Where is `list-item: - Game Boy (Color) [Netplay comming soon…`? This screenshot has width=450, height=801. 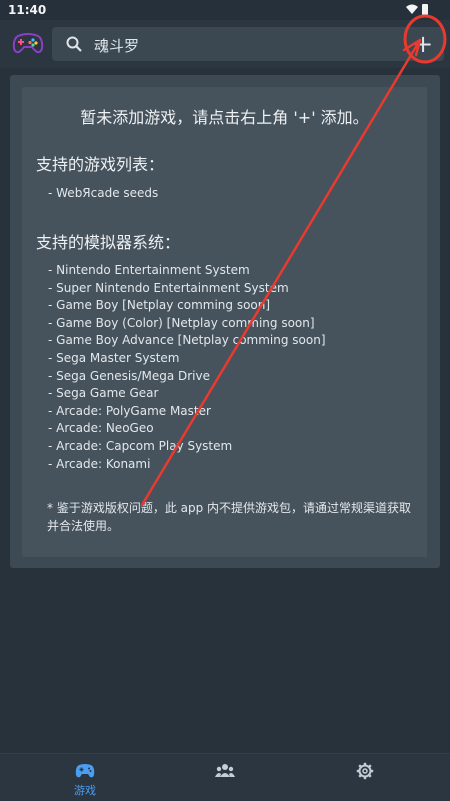 list-item: - Game Boy (Color) [Netplay comming soon… is located at coordinates (181, 322).